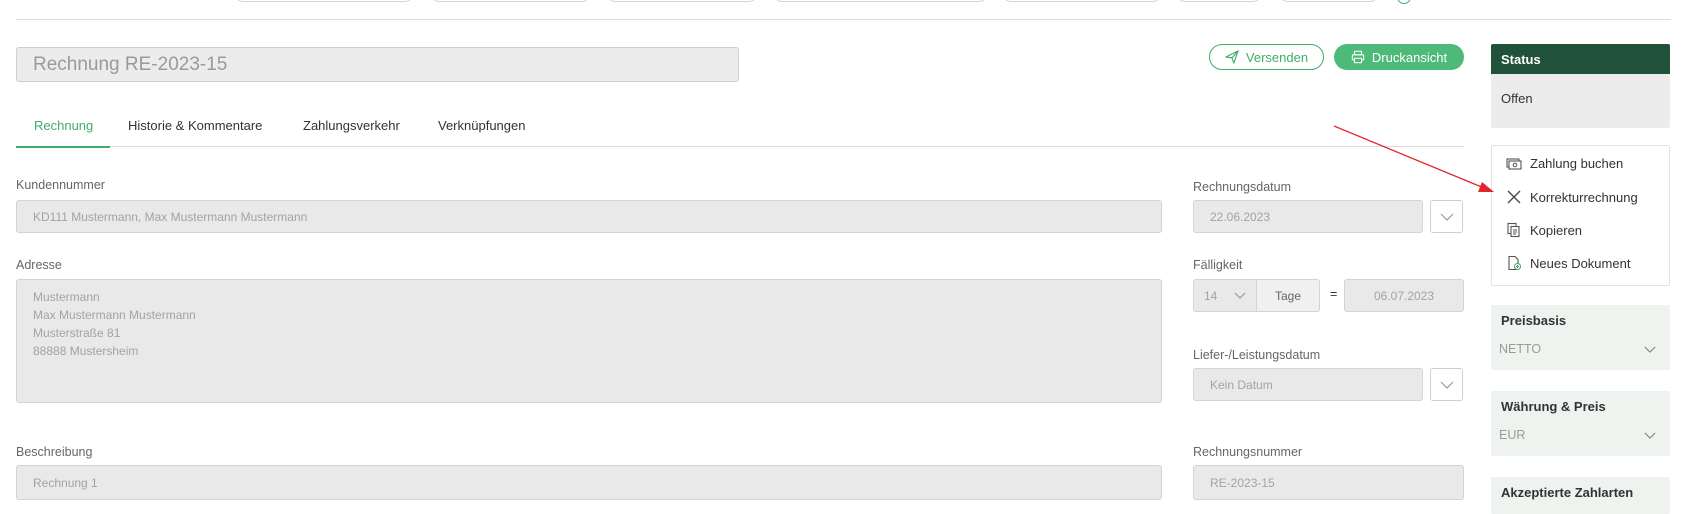 The image size is (1684, 514). Describe the element at coordinates (195, 128) in the screenshot. I see `tab-historie: Historie & Kommentare` at that location.